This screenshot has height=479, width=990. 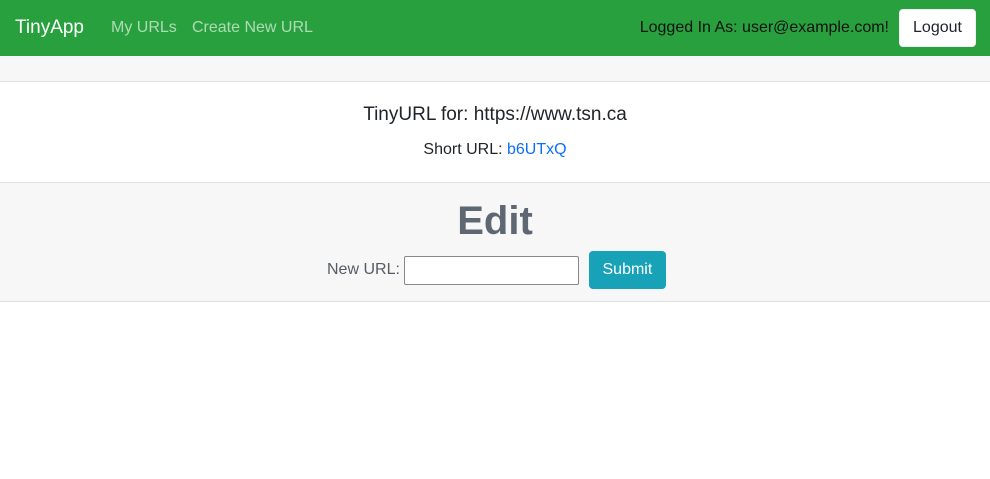 I want to click on new-url-label: New URL:, so click(x=363, y=269).